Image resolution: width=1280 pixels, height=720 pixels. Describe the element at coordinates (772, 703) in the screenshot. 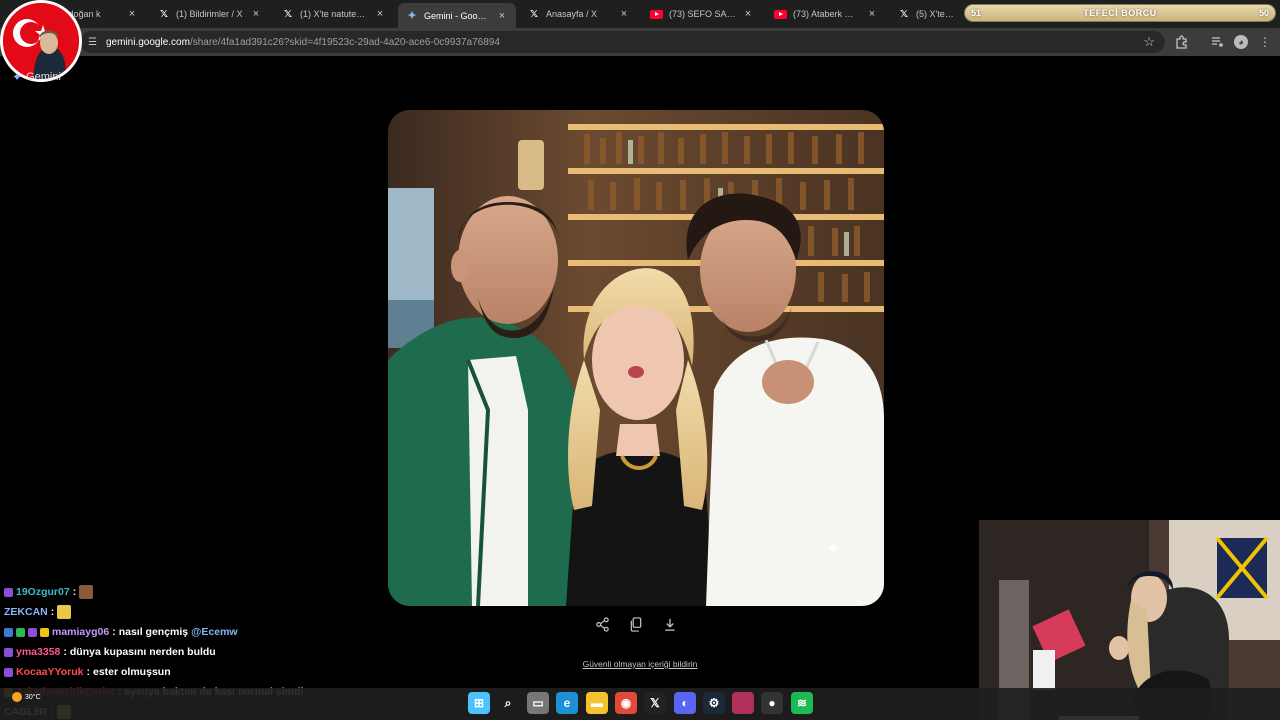

I see `obs-icon: ●` at that location.